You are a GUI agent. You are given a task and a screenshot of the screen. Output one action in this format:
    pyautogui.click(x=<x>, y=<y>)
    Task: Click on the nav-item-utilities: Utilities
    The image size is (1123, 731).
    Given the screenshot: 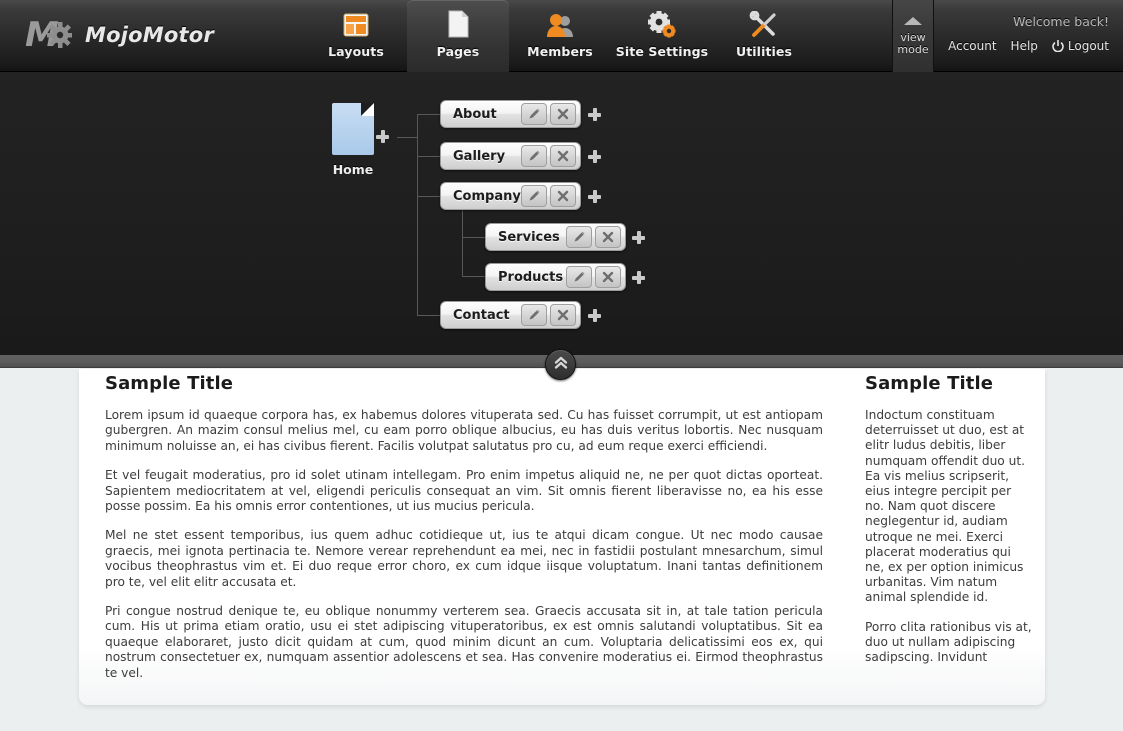 What is the action you would take?
    pyautogui.click(x=764, y=36)
    